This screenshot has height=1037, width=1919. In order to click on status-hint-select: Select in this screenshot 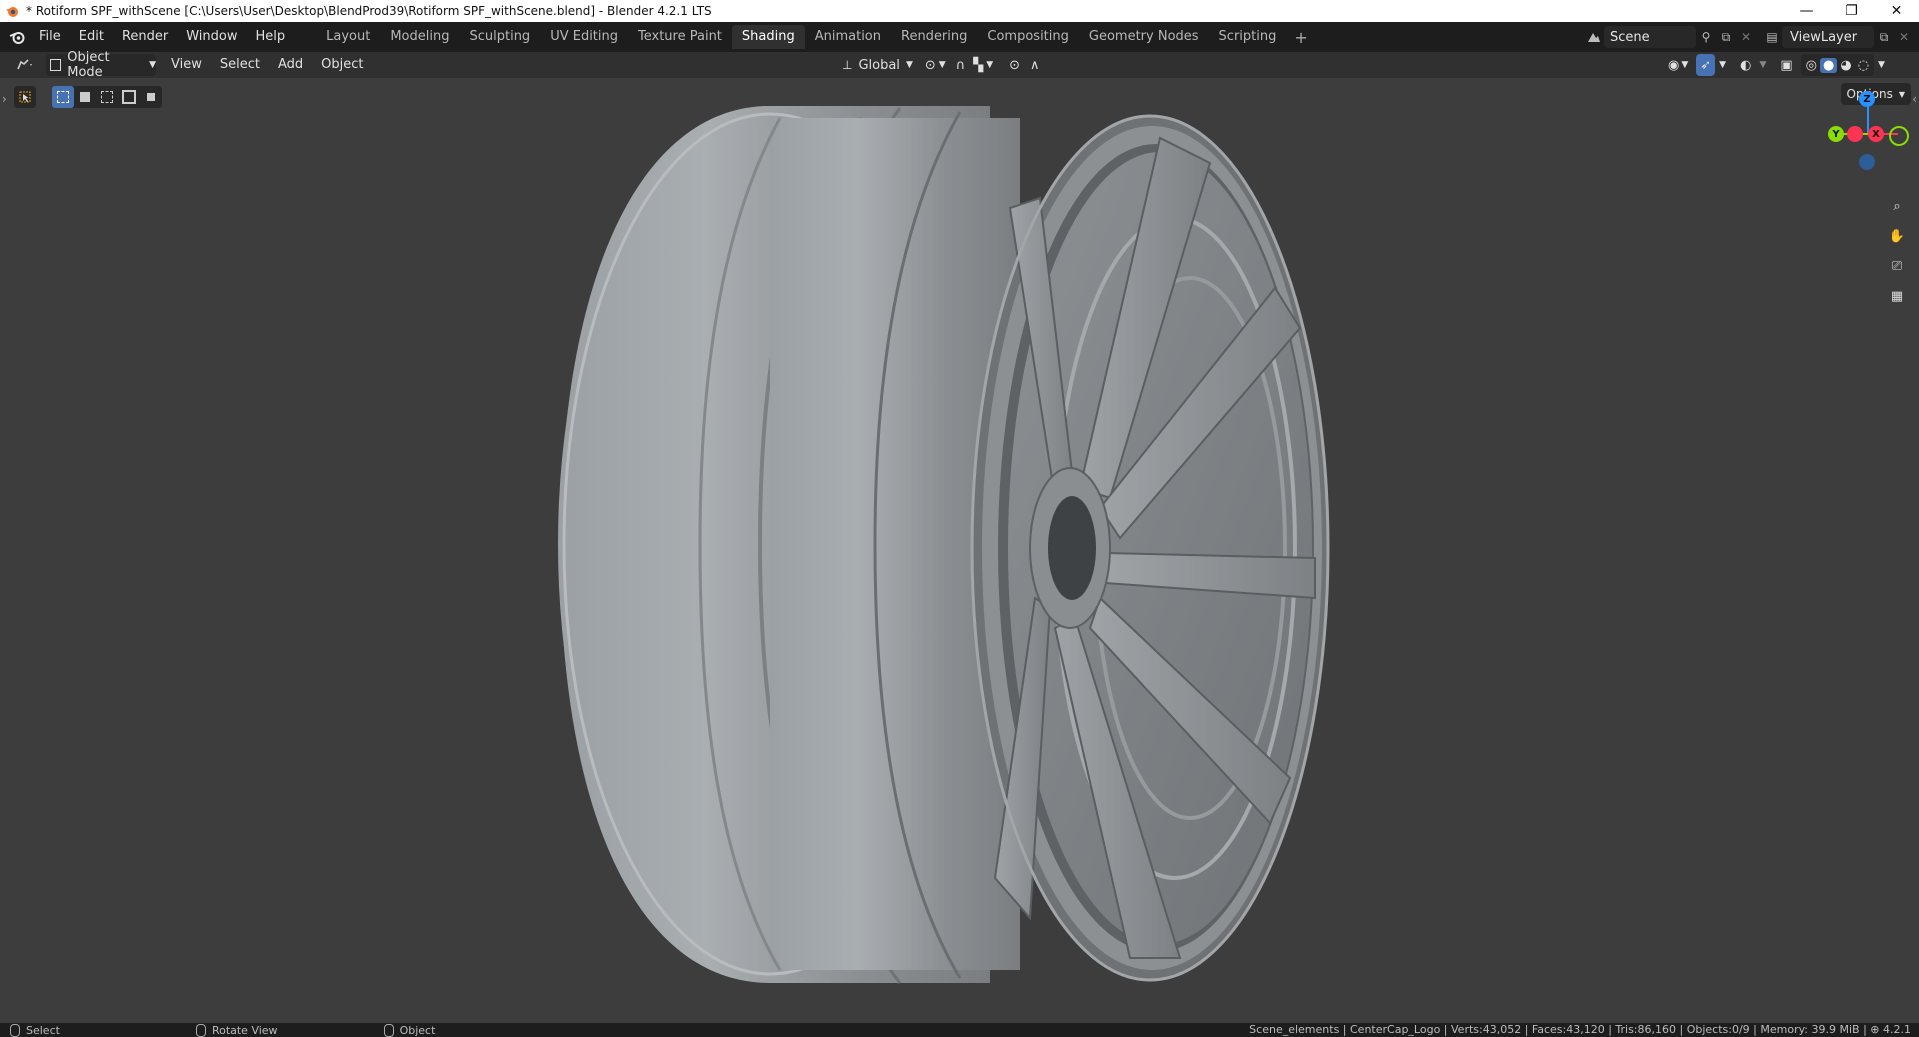, I will do `click(35, 1030)`.